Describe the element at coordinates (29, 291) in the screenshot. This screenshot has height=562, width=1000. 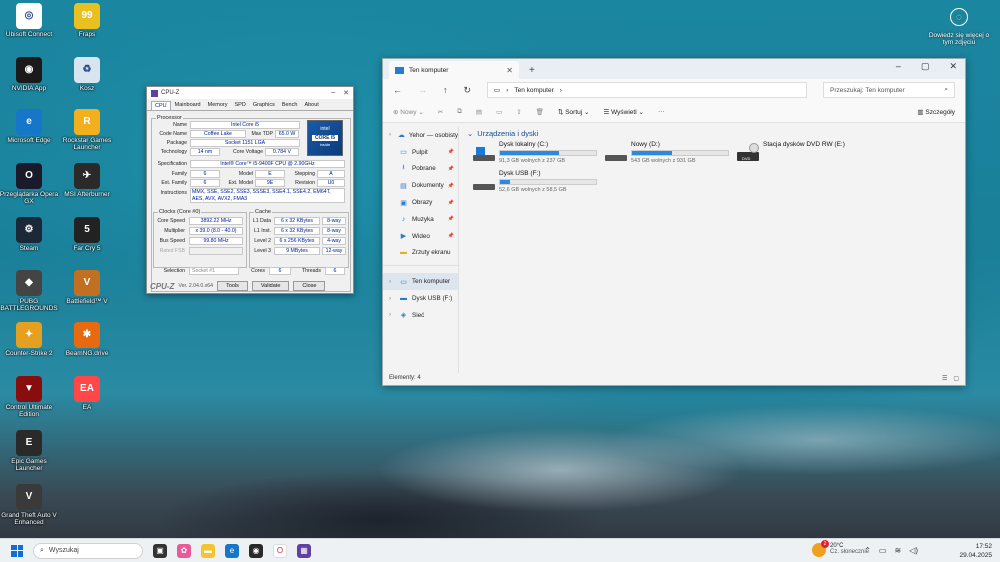
I see `desktop-shortcut: ◆ PUBG BATTLEGROUNDS` at that location.